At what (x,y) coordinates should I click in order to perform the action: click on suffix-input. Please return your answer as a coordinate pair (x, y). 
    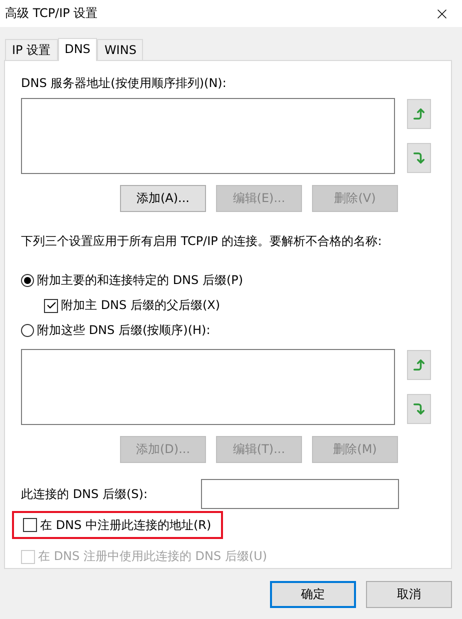
    Looking at the image, I should click on (300, 494).